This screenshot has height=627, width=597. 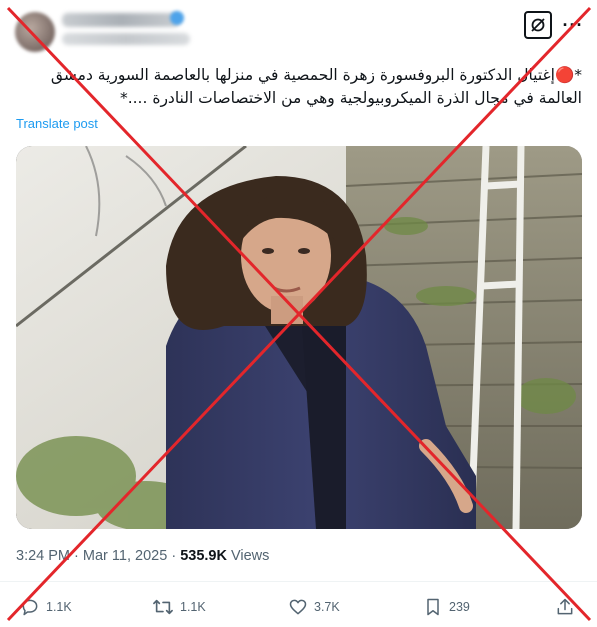 What do you see at coordinates (57, 123) in the screenshot?
I see `translate-post-link: Translate post` at bounding box center [57, 123].